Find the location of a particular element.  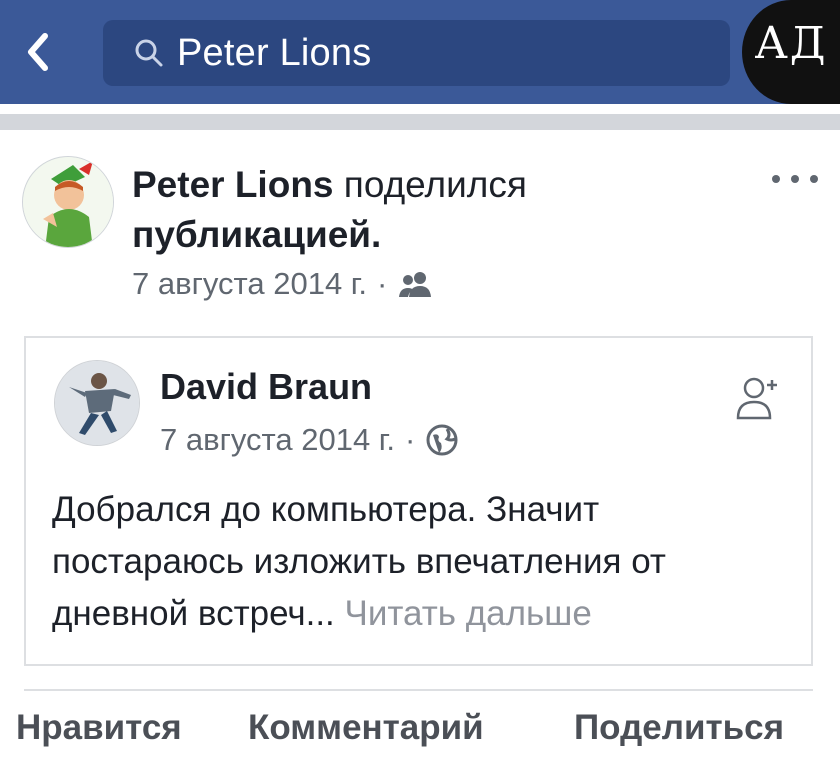

post-header: Peter Lions поделился публикацией. is located at coordinates (412, 210).